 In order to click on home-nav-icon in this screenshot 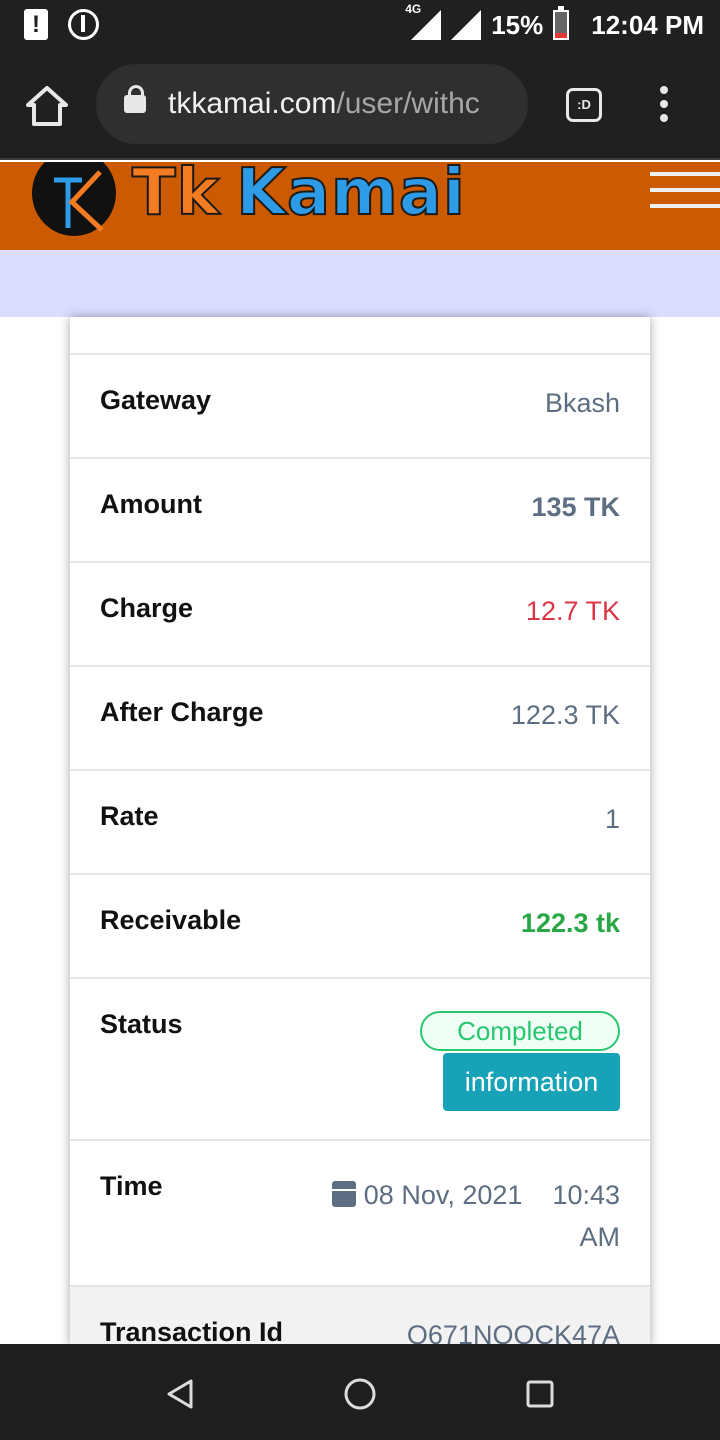, I will do `click(360, 1394)`.